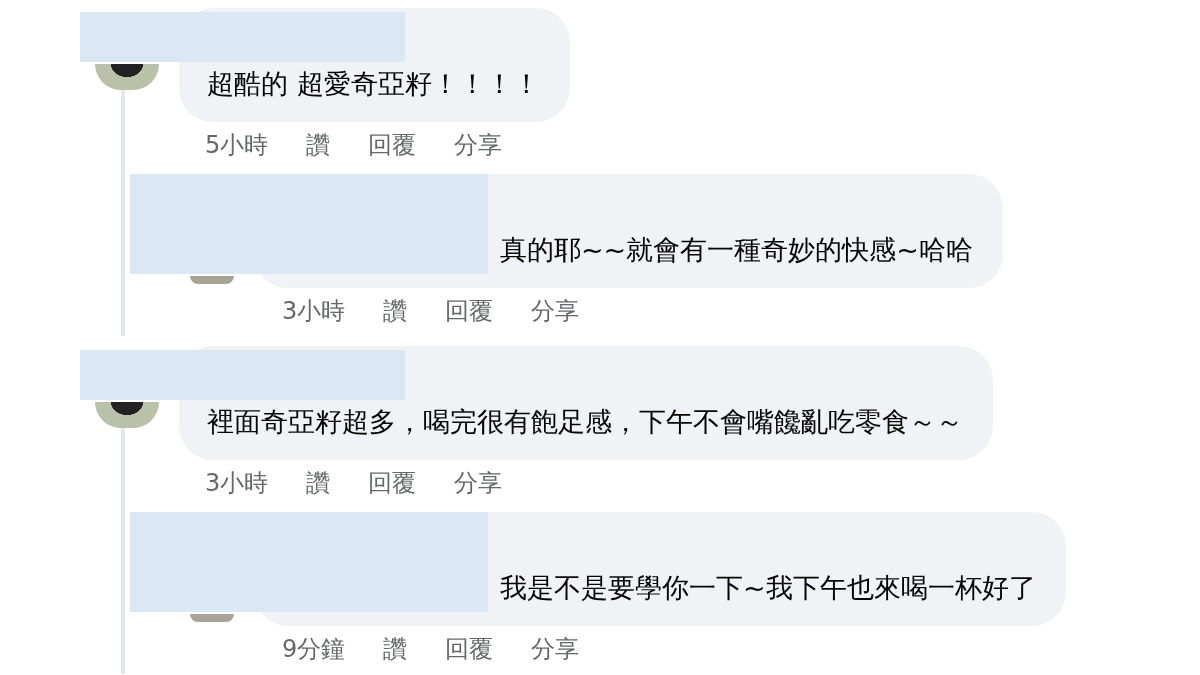  What do you see at coordinates (237, 145) in the screenshot?
I see `timestamp: 5小時` at bounding box center [237, 145].